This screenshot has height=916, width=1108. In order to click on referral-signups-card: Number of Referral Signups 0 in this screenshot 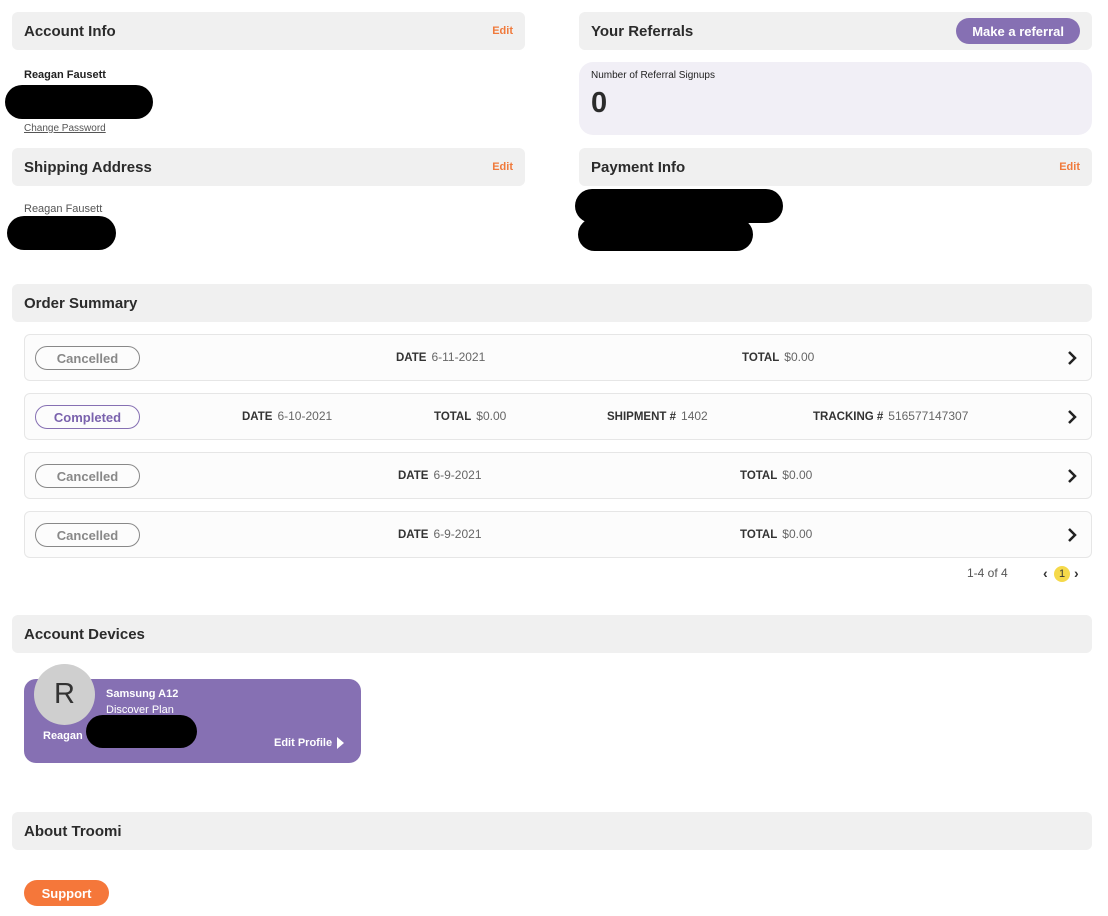, I will do `click(835, 98)`.